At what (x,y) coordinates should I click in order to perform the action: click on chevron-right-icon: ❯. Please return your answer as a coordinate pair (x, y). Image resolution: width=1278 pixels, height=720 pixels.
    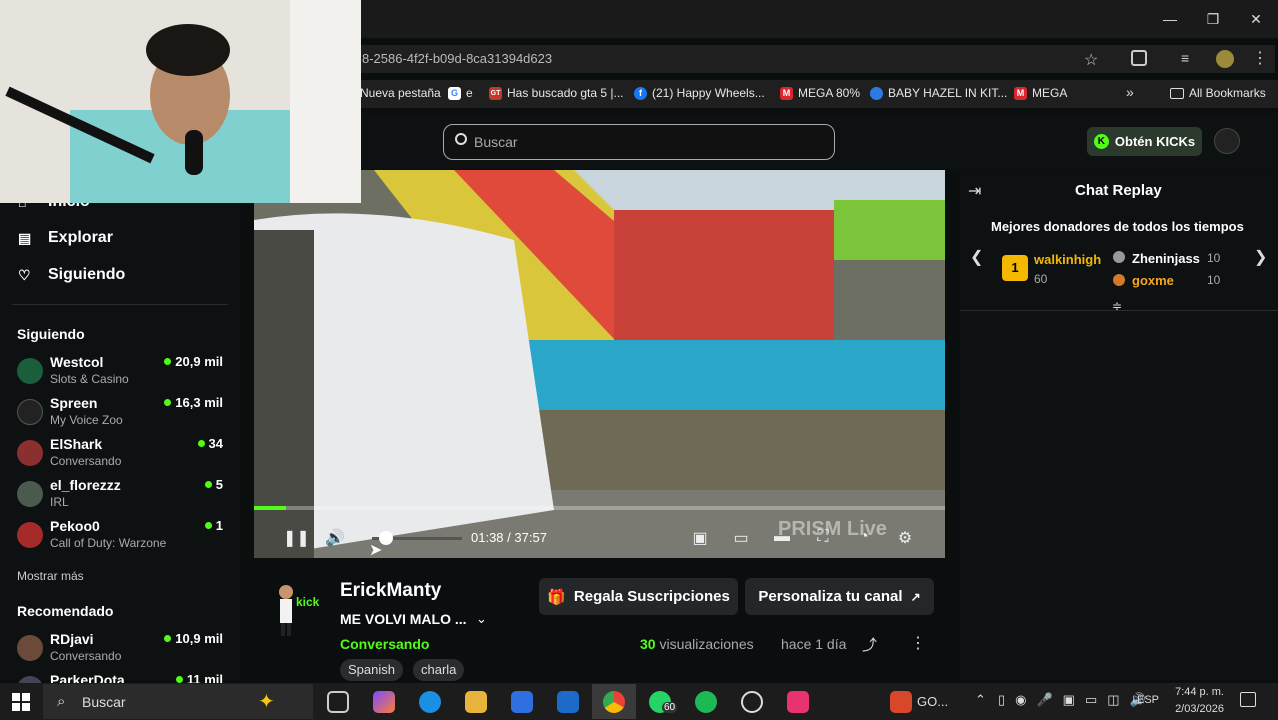
    Looking at the image, I should click on (1260, 257).